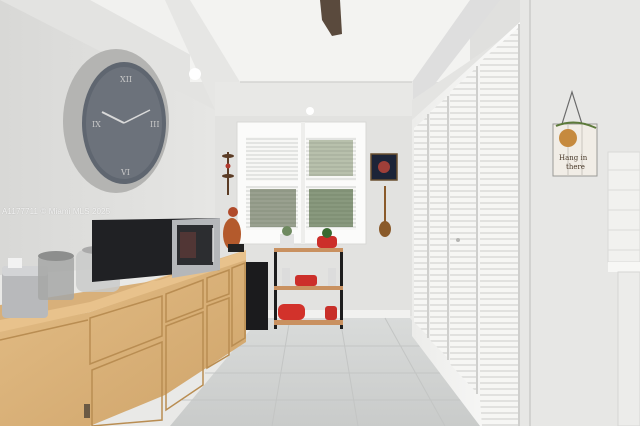 The height and width of the screenshot is (426, 640). I want to click on svg-text: IX, so click(96, 124).